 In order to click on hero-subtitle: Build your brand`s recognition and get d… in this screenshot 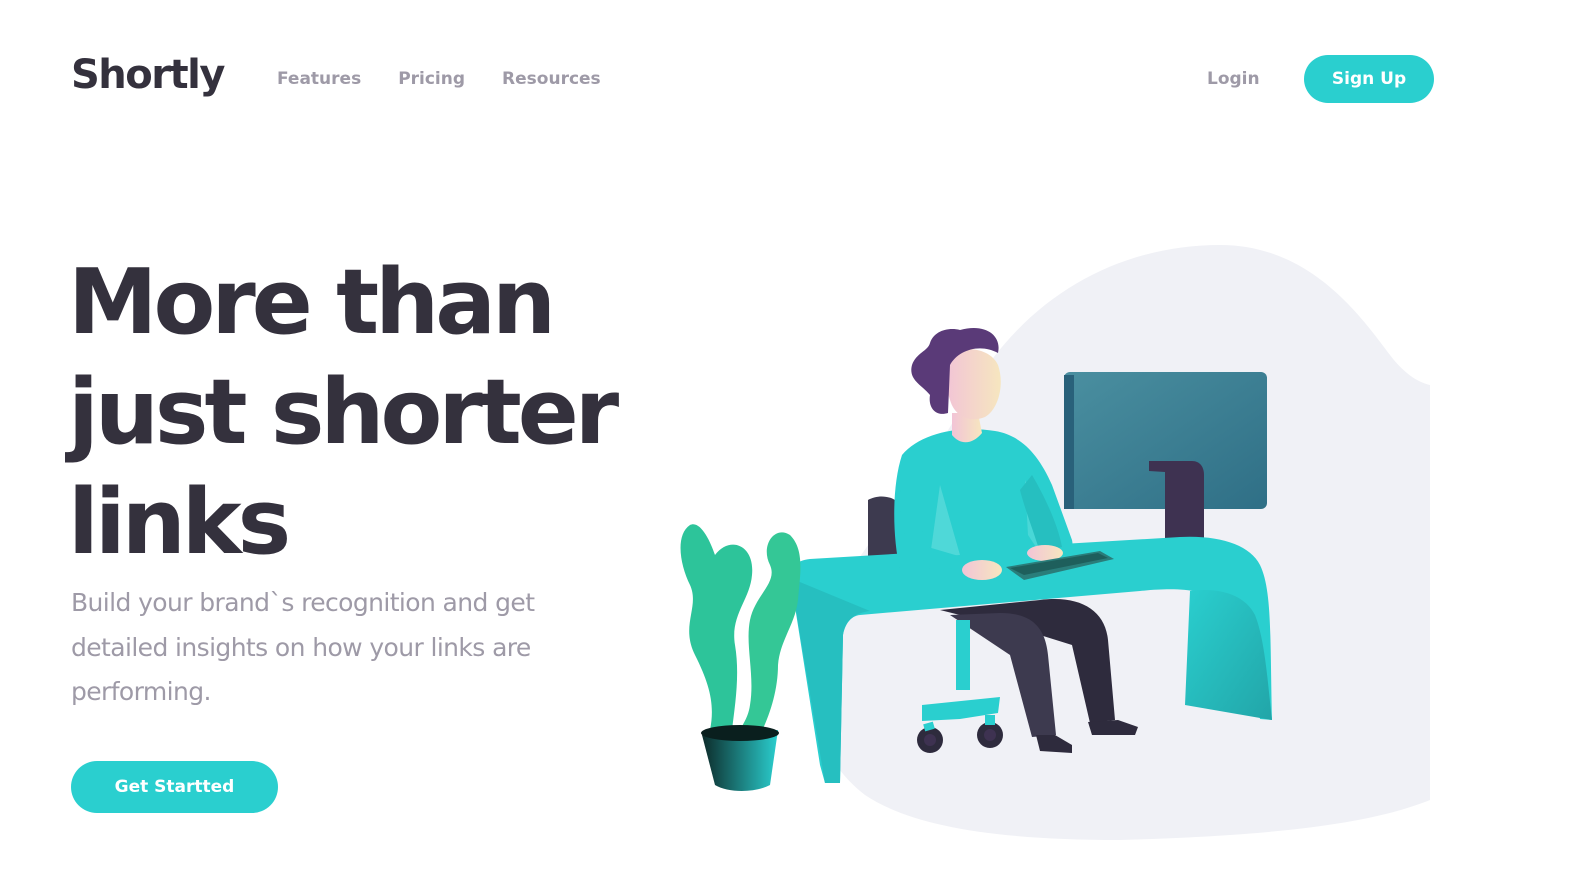, I will do `click(303, 647)`.